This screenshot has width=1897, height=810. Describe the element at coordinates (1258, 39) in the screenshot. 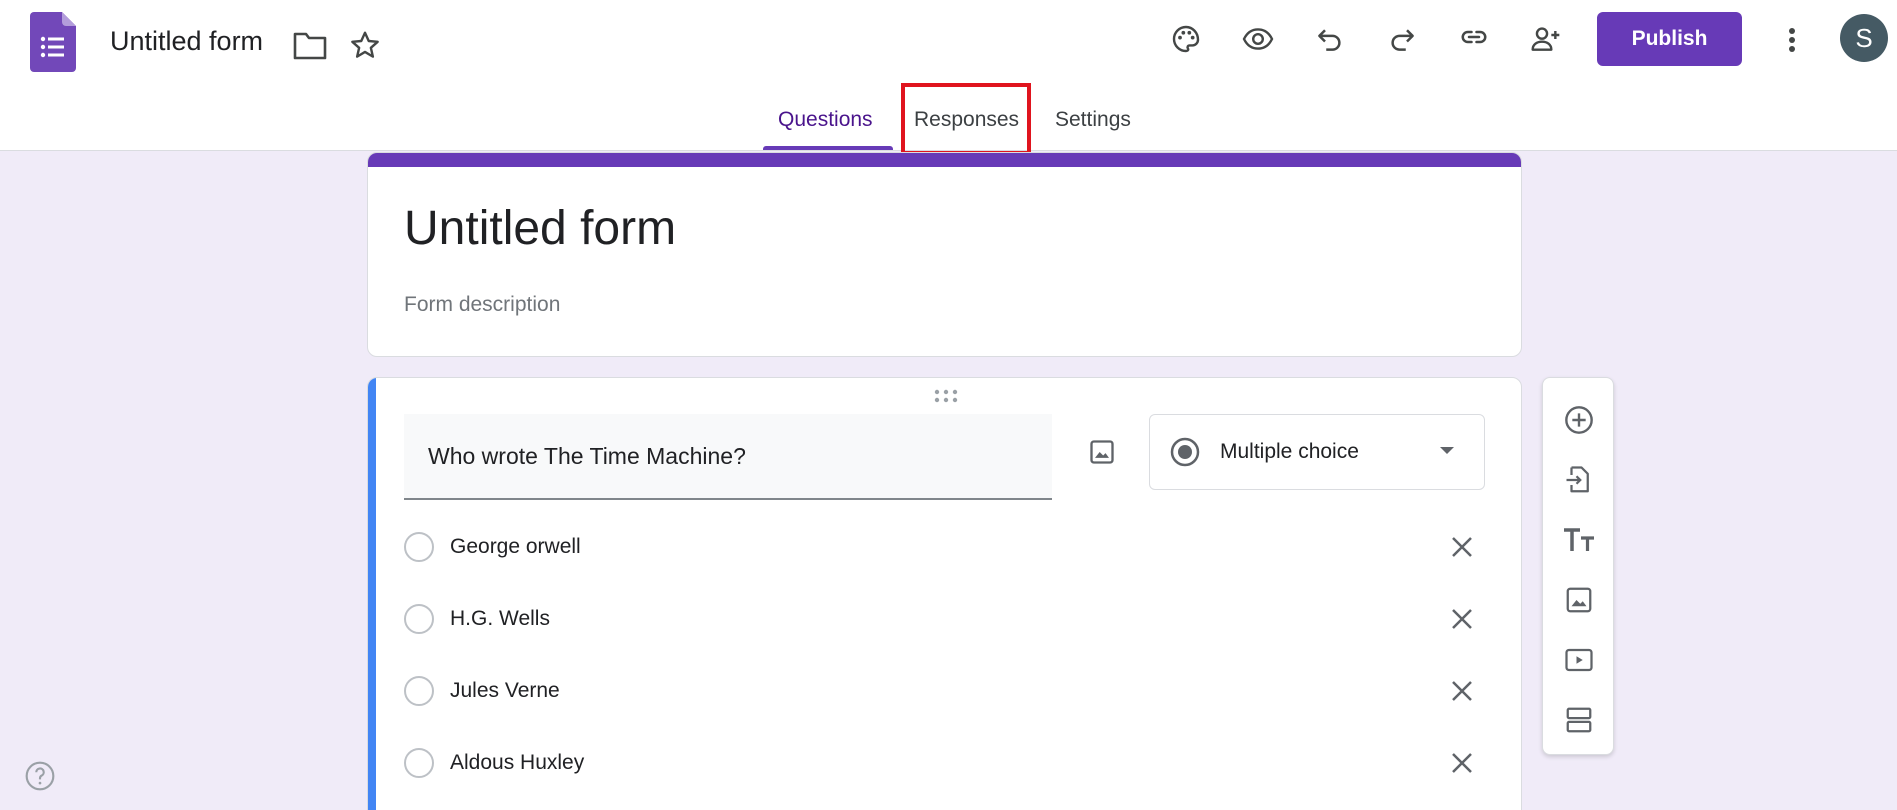

I see `eye-icon` at that location.